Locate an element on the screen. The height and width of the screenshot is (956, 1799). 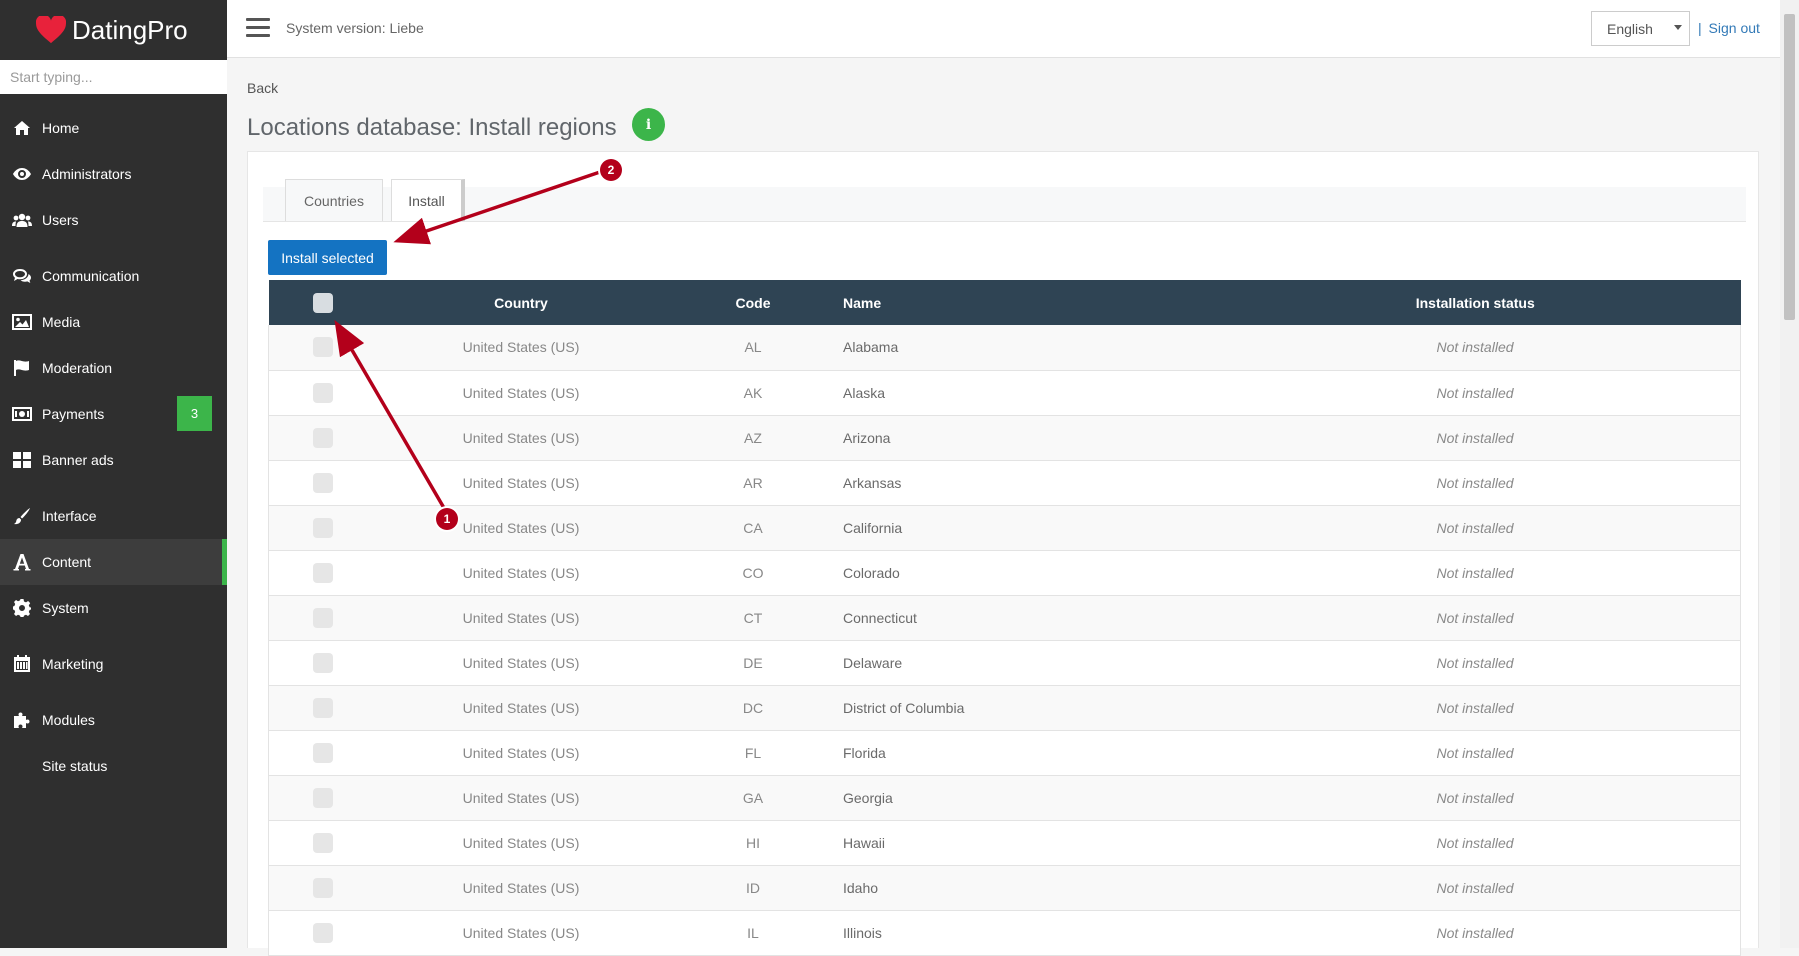
sidebar-item-marketing: Marketing is located at coordinates (113, 664).